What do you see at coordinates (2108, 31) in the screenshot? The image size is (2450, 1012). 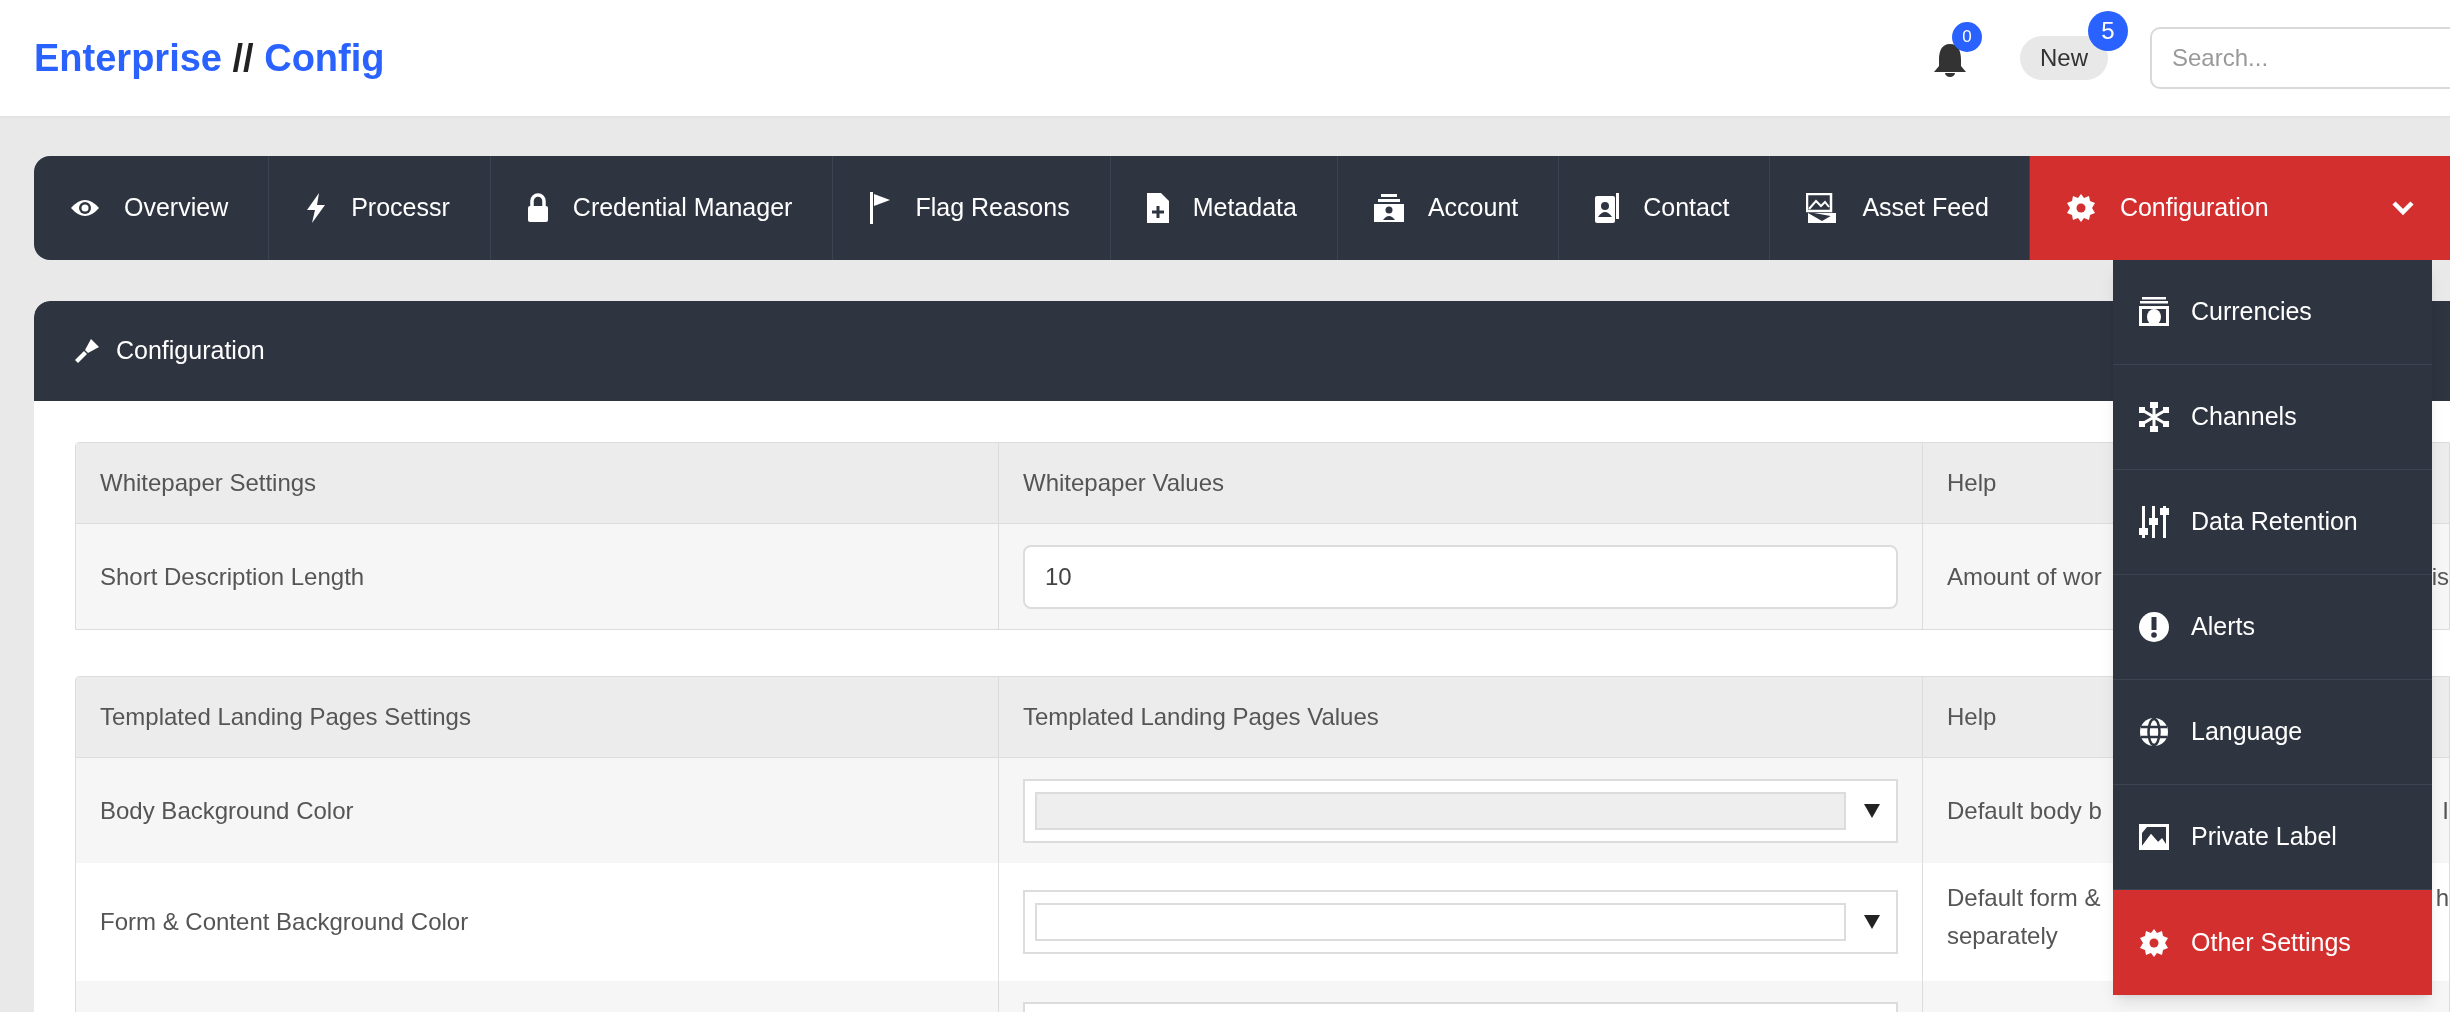 I see `new-count: 5` at bounding box center [2108, 31].